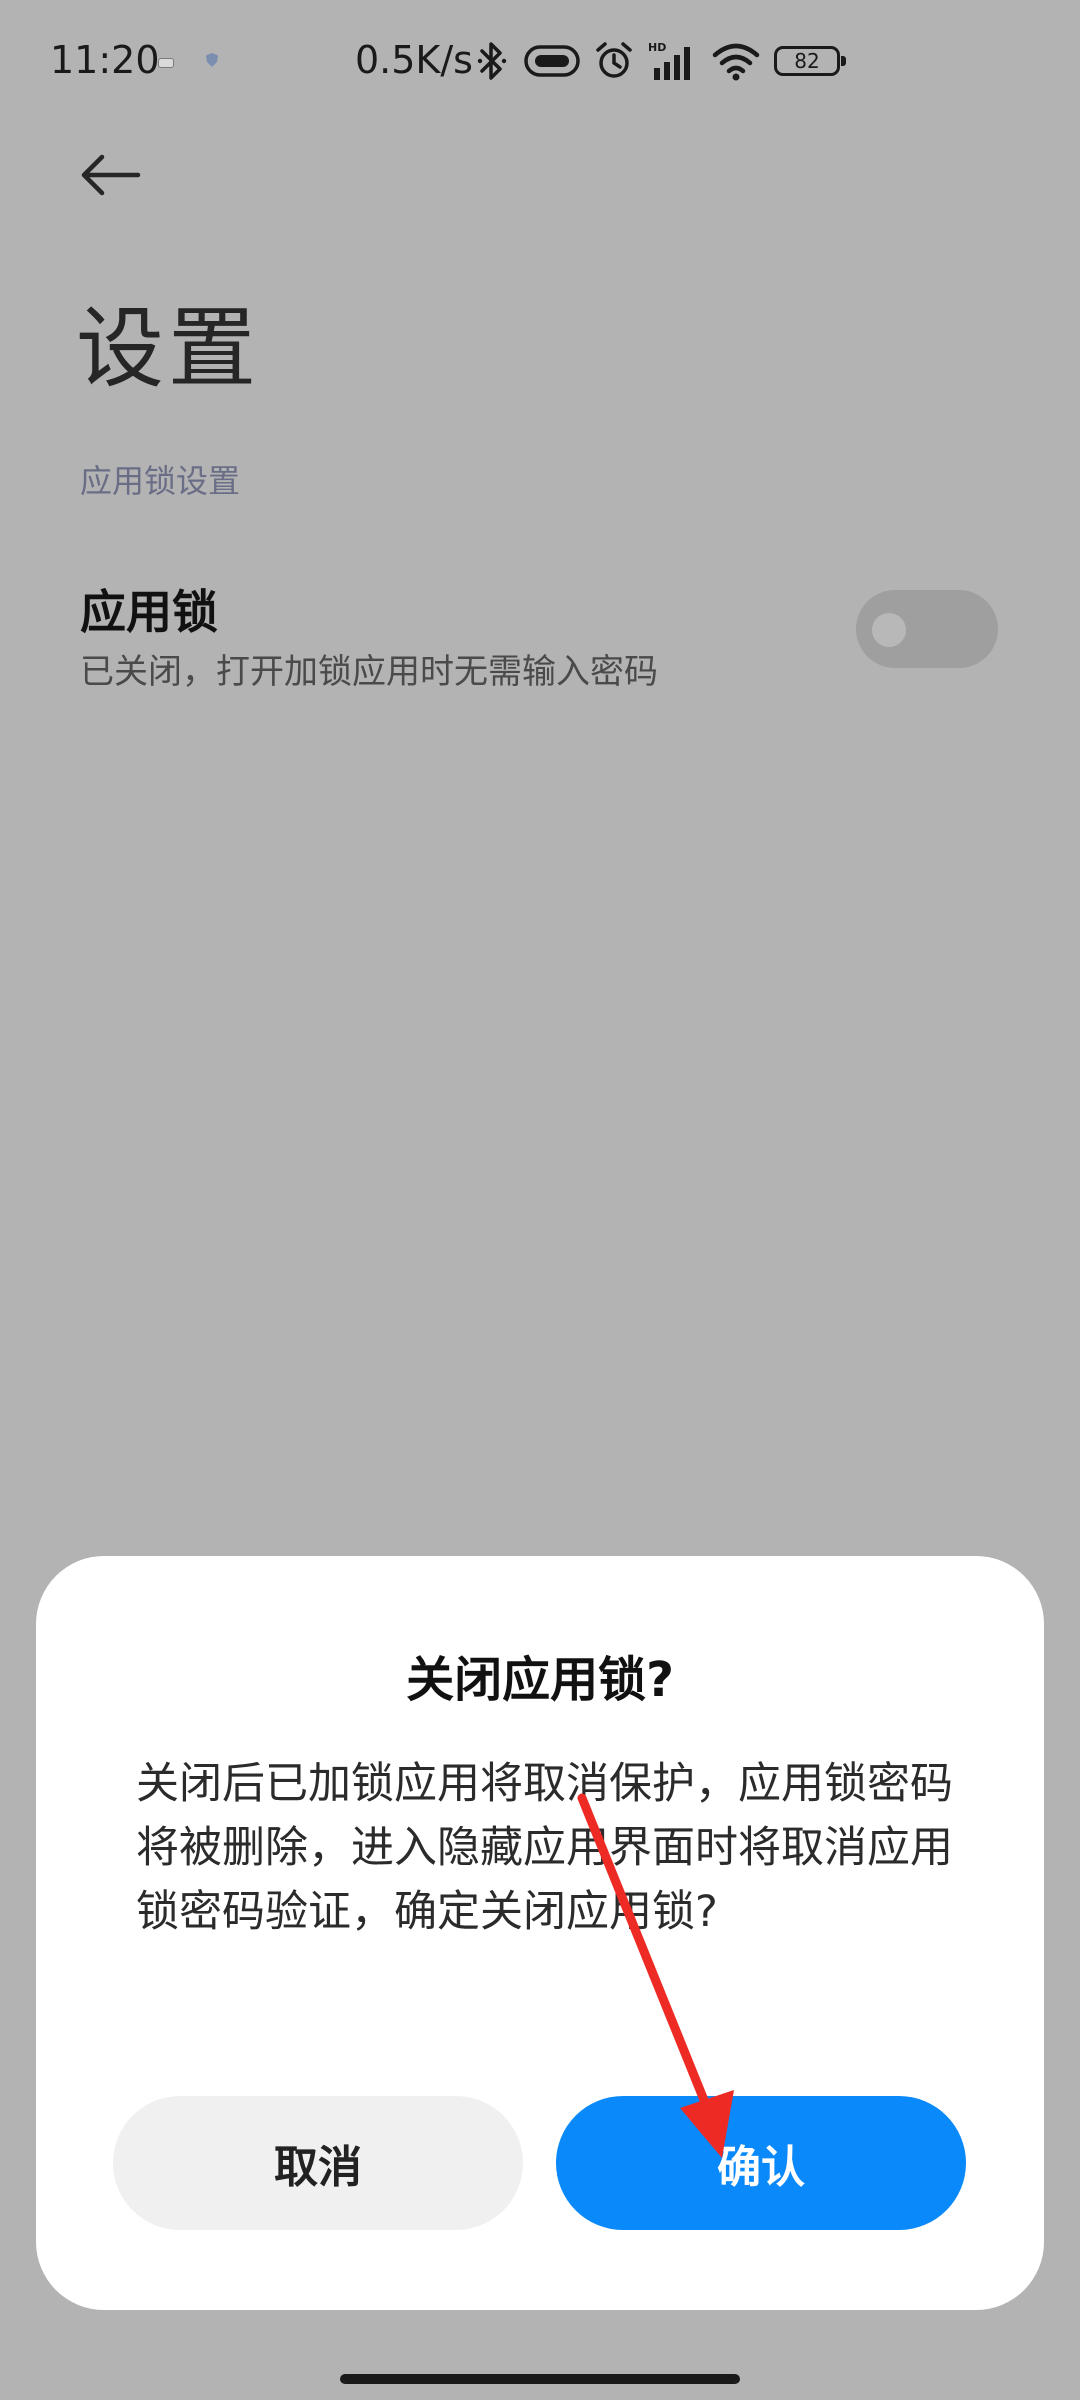 This screenshot has height=2400, width=1080. I want to click on alarm-icon, so click(614, 60).